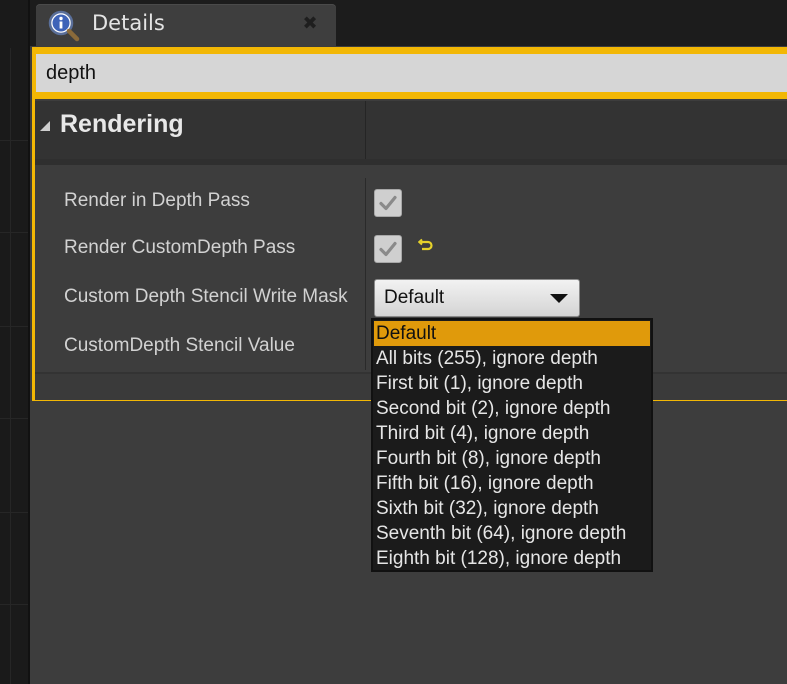 Image resolution: width=787 pixels, height=684 pixels. Describe the element at coordinates (512, 383) in the screenshot. I see `menu-item-first-bit: First bit (1), ignore depth` at that location.